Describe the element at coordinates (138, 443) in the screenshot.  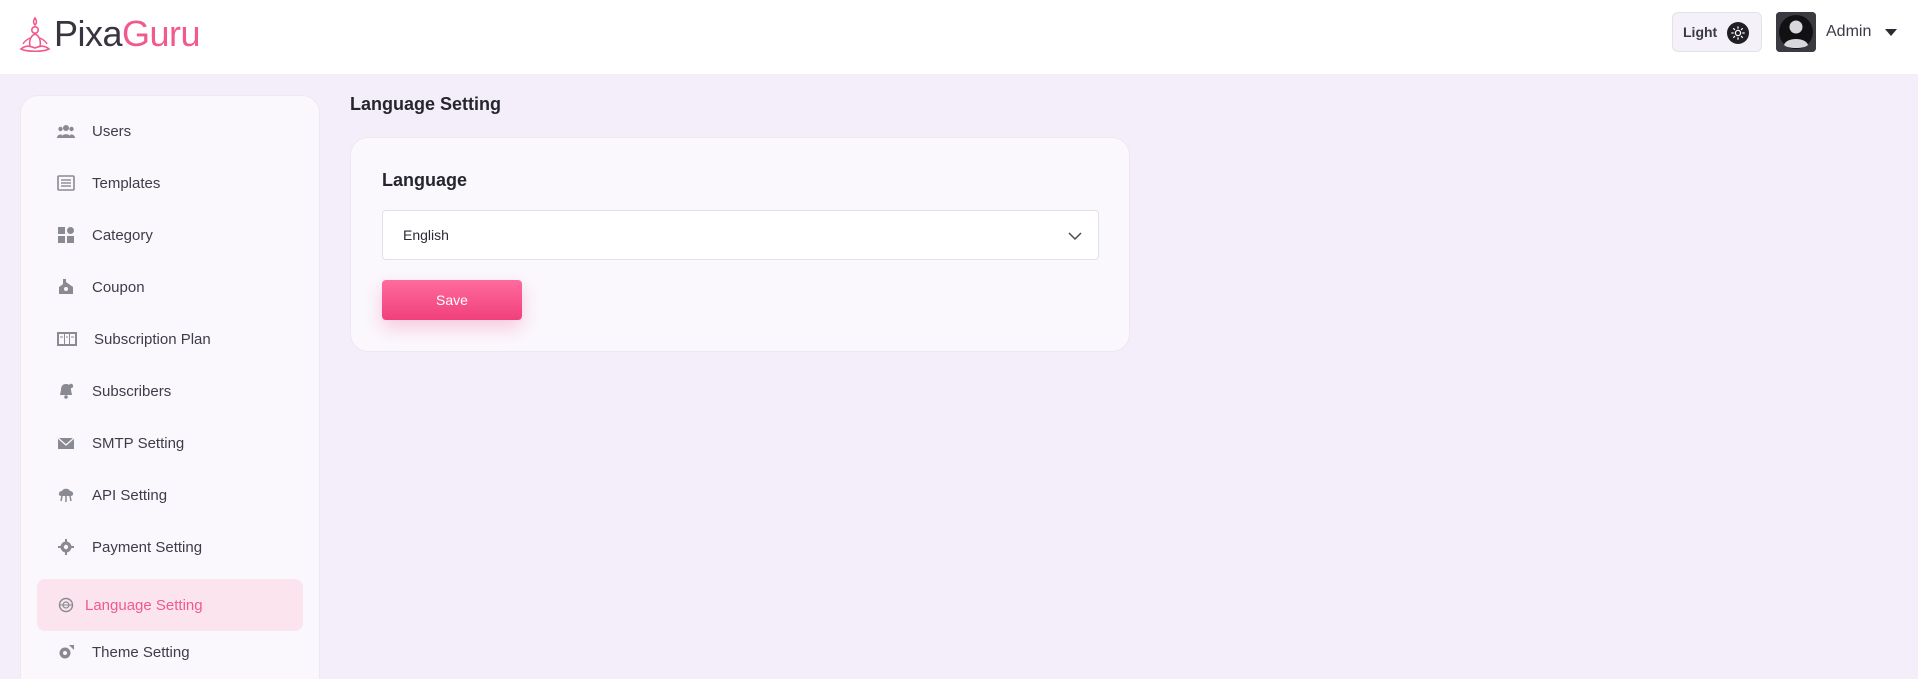
I see `sidebar-item-label: SMTP Setting` at that location.